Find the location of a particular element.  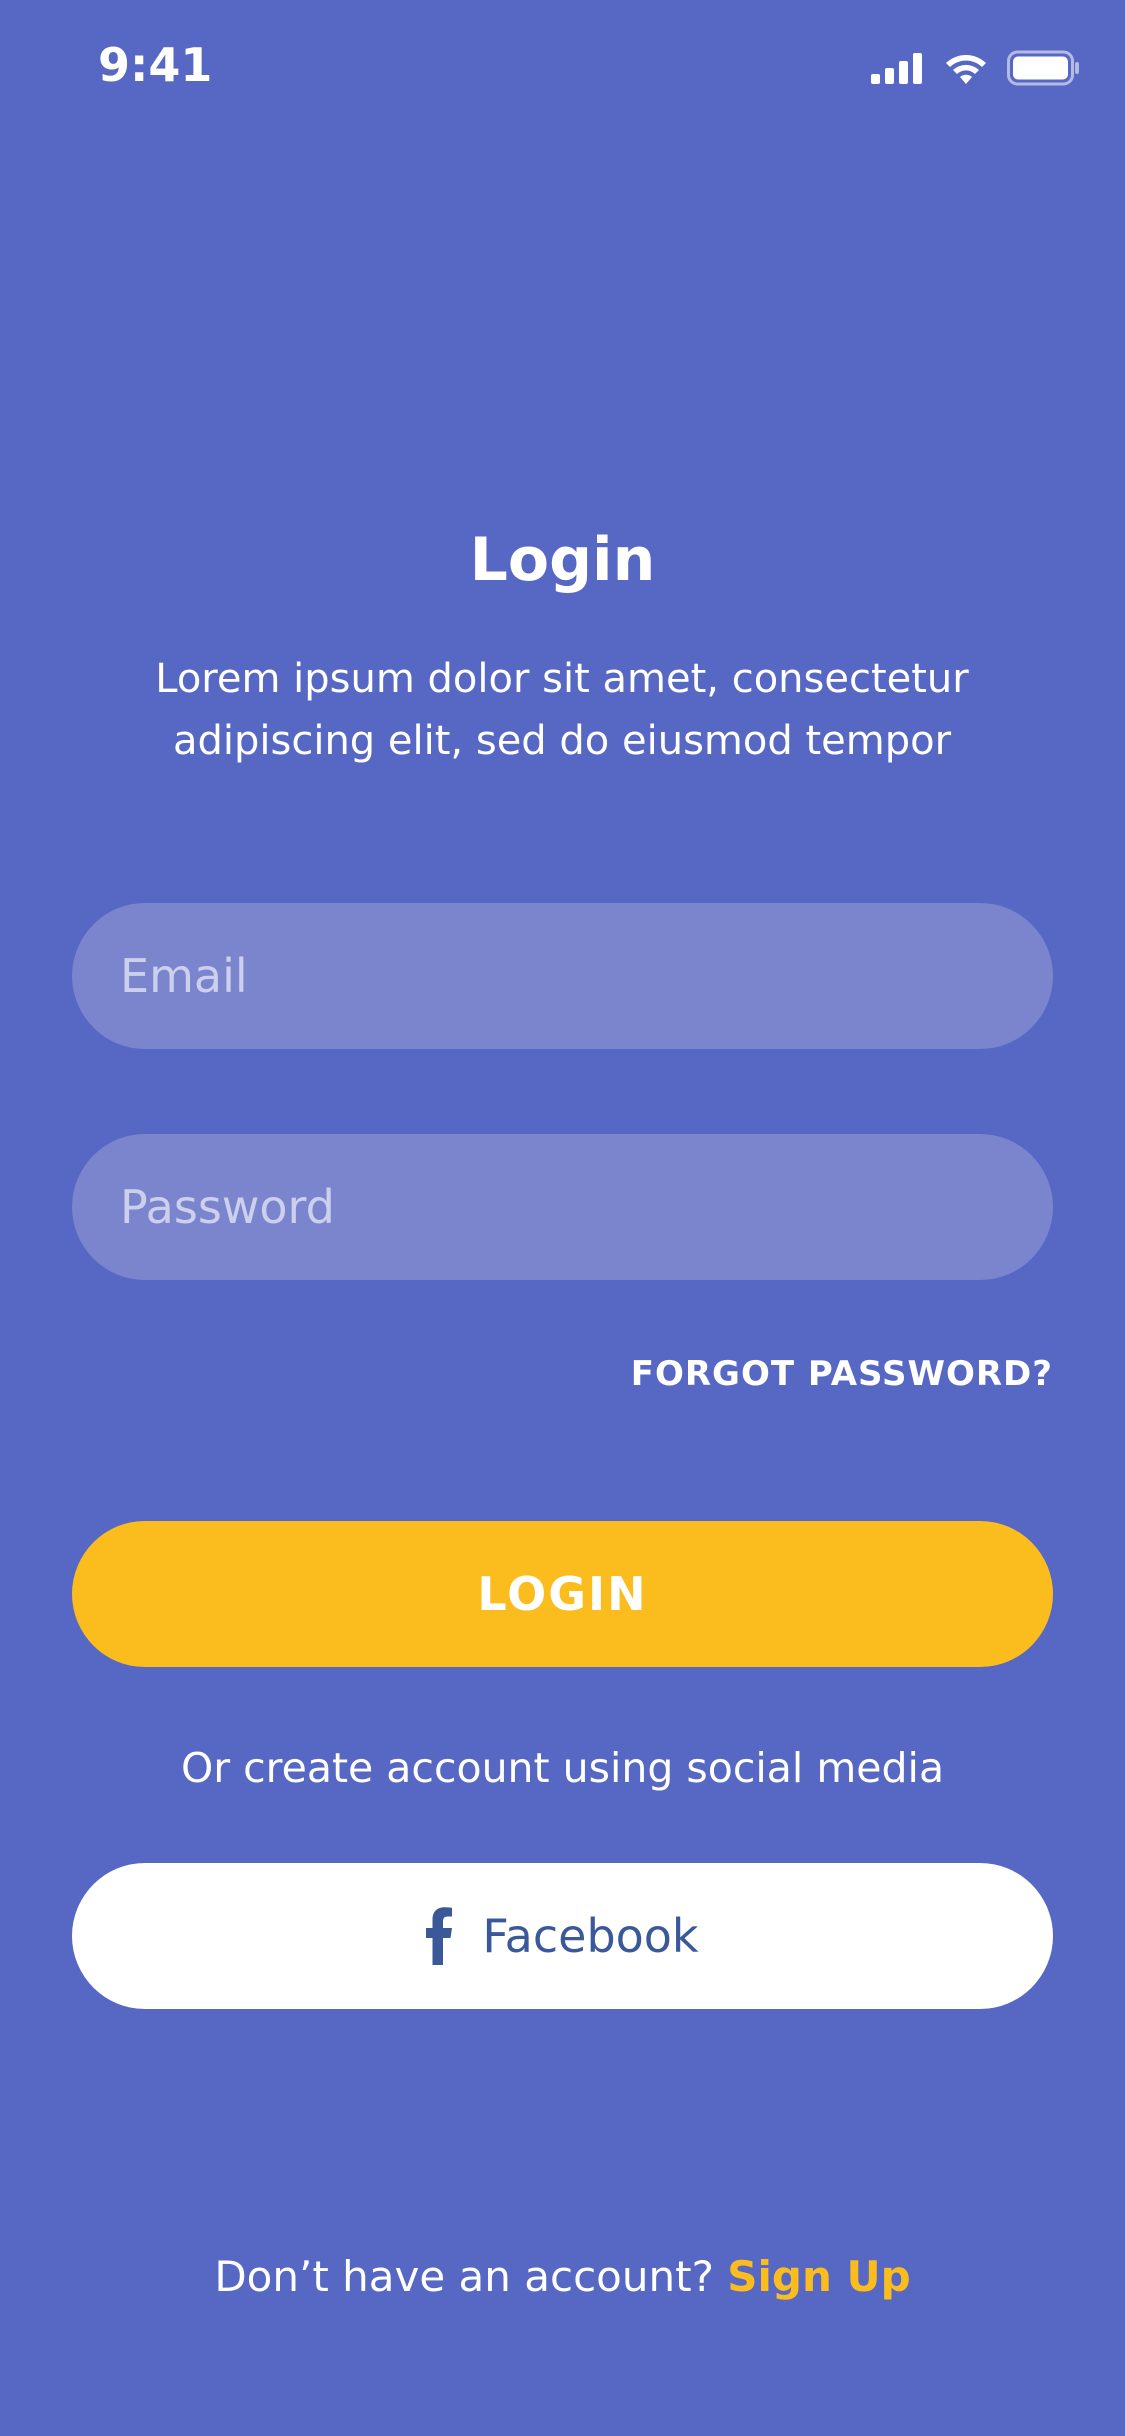

status-time: 9:41 is located at coordinates (155, 65).